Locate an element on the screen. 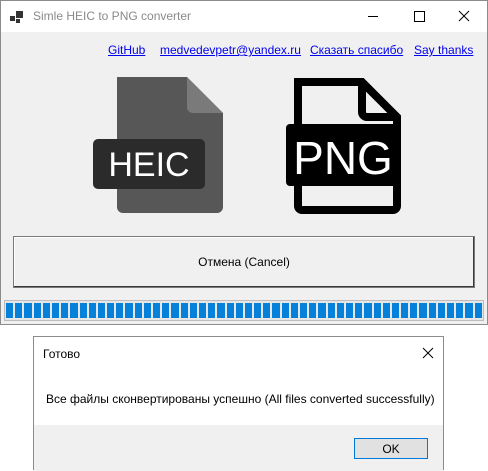 This screenshot has height=471, width=488. app-icon is located at coordinates (16, 17).